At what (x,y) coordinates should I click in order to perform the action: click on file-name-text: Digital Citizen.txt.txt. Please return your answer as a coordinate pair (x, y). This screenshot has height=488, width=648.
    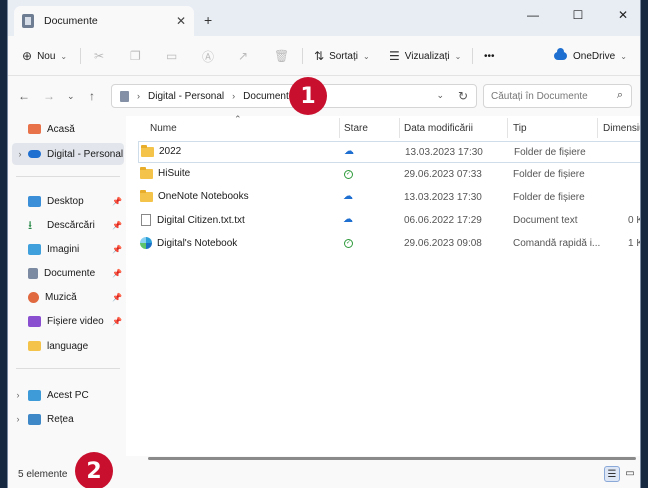
    Looking at the image, I should click on (201, 220).